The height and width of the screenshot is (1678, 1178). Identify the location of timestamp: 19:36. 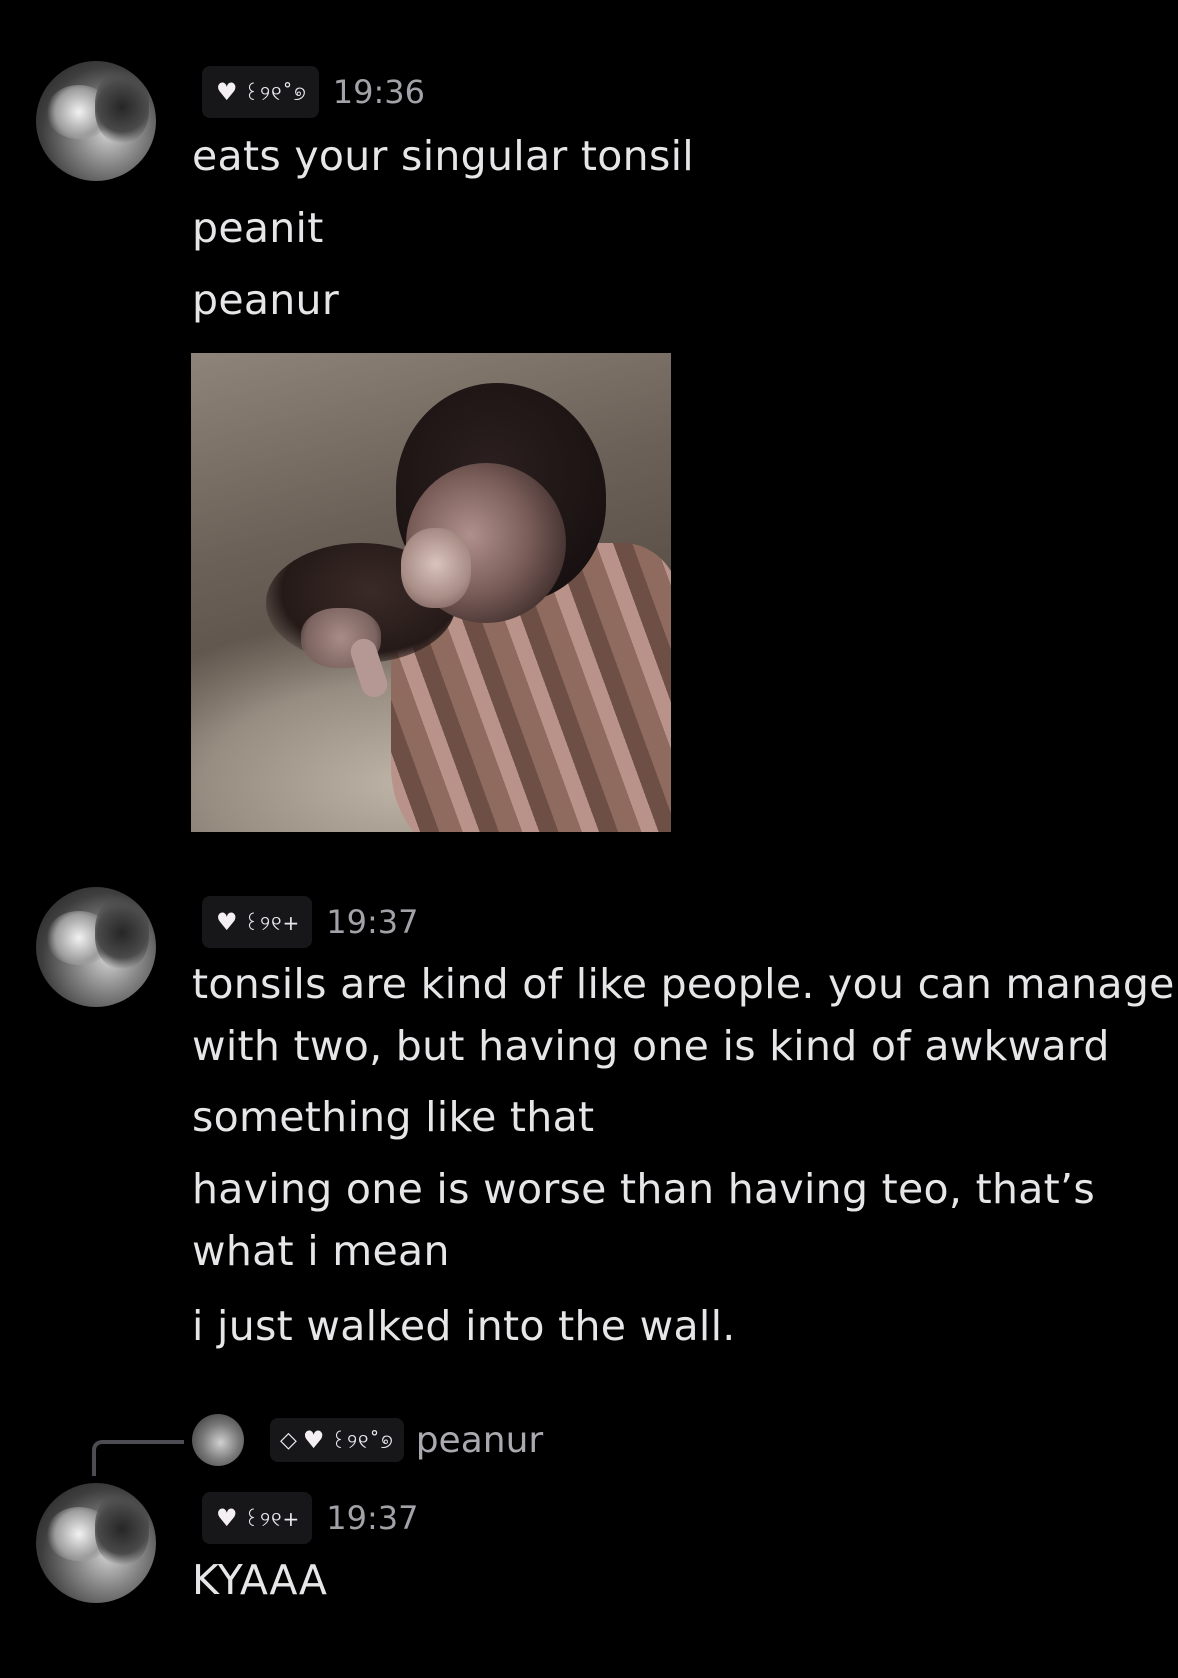
(378, 92).